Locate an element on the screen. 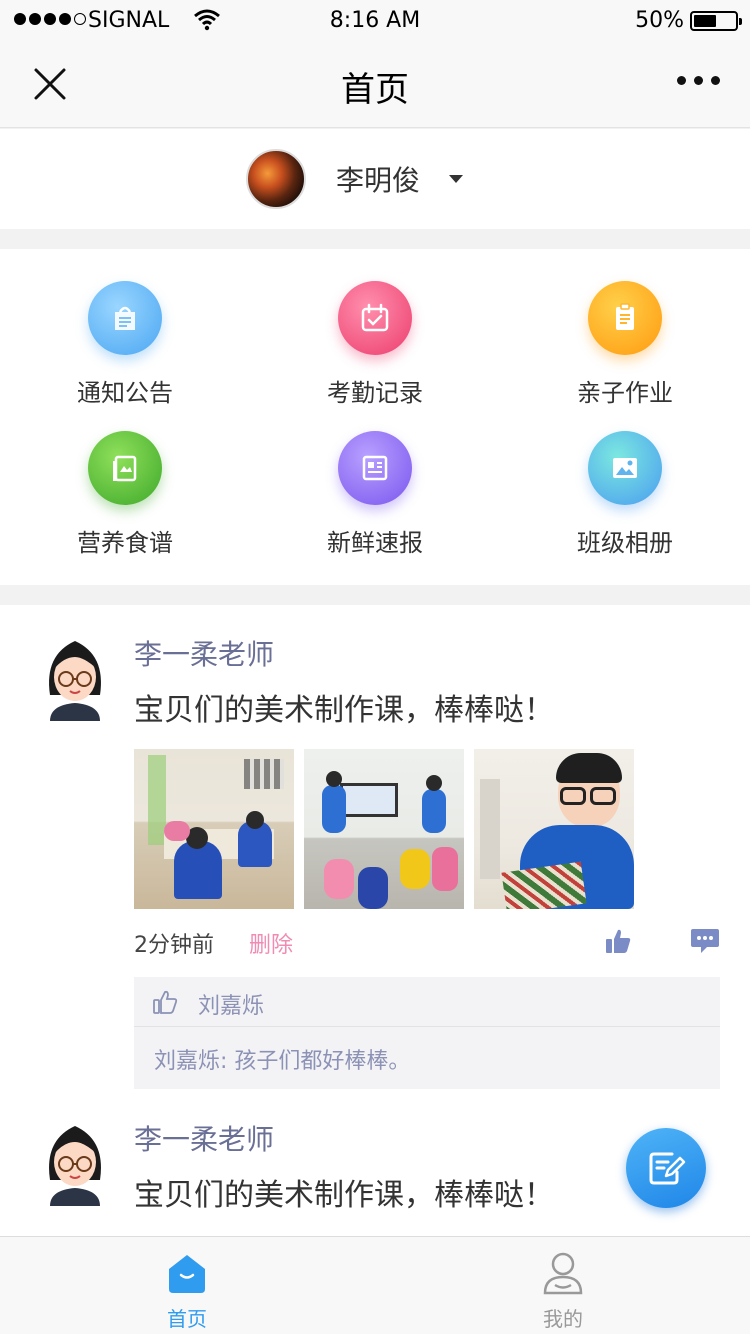 This screenshot has height=1334, width=750. feature-label: 亲子作业 is located at coordinates (625, 393).